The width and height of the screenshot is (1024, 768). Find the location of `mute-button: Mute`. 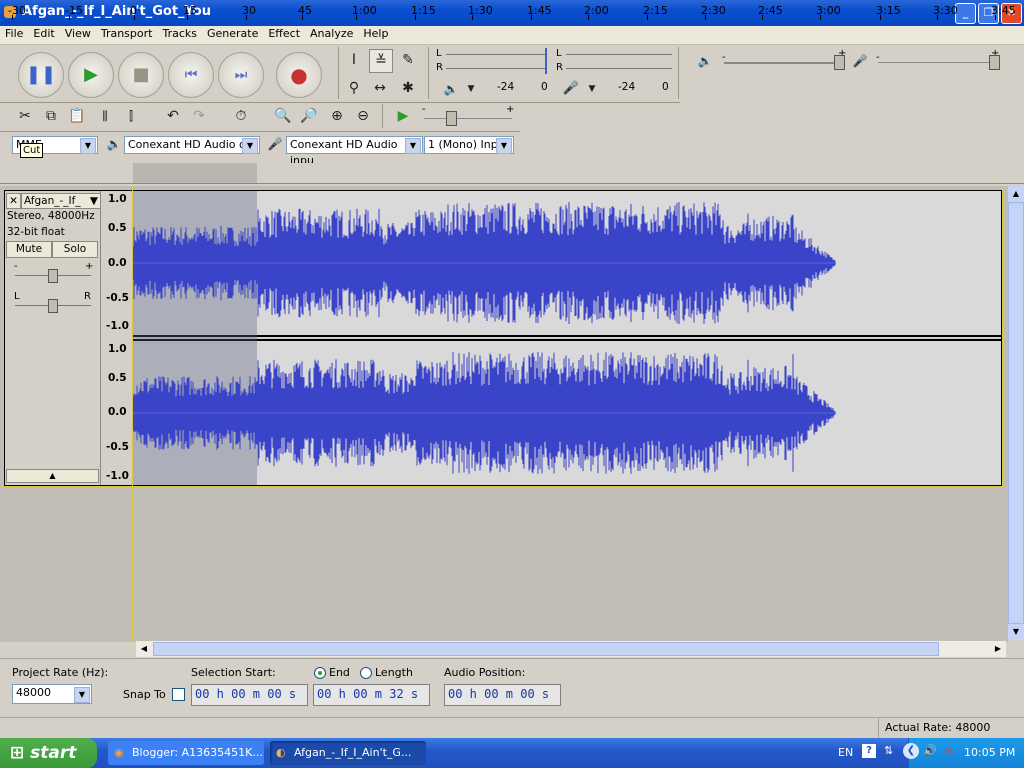

mute-button: Mute is located at coordinates (29, 249).